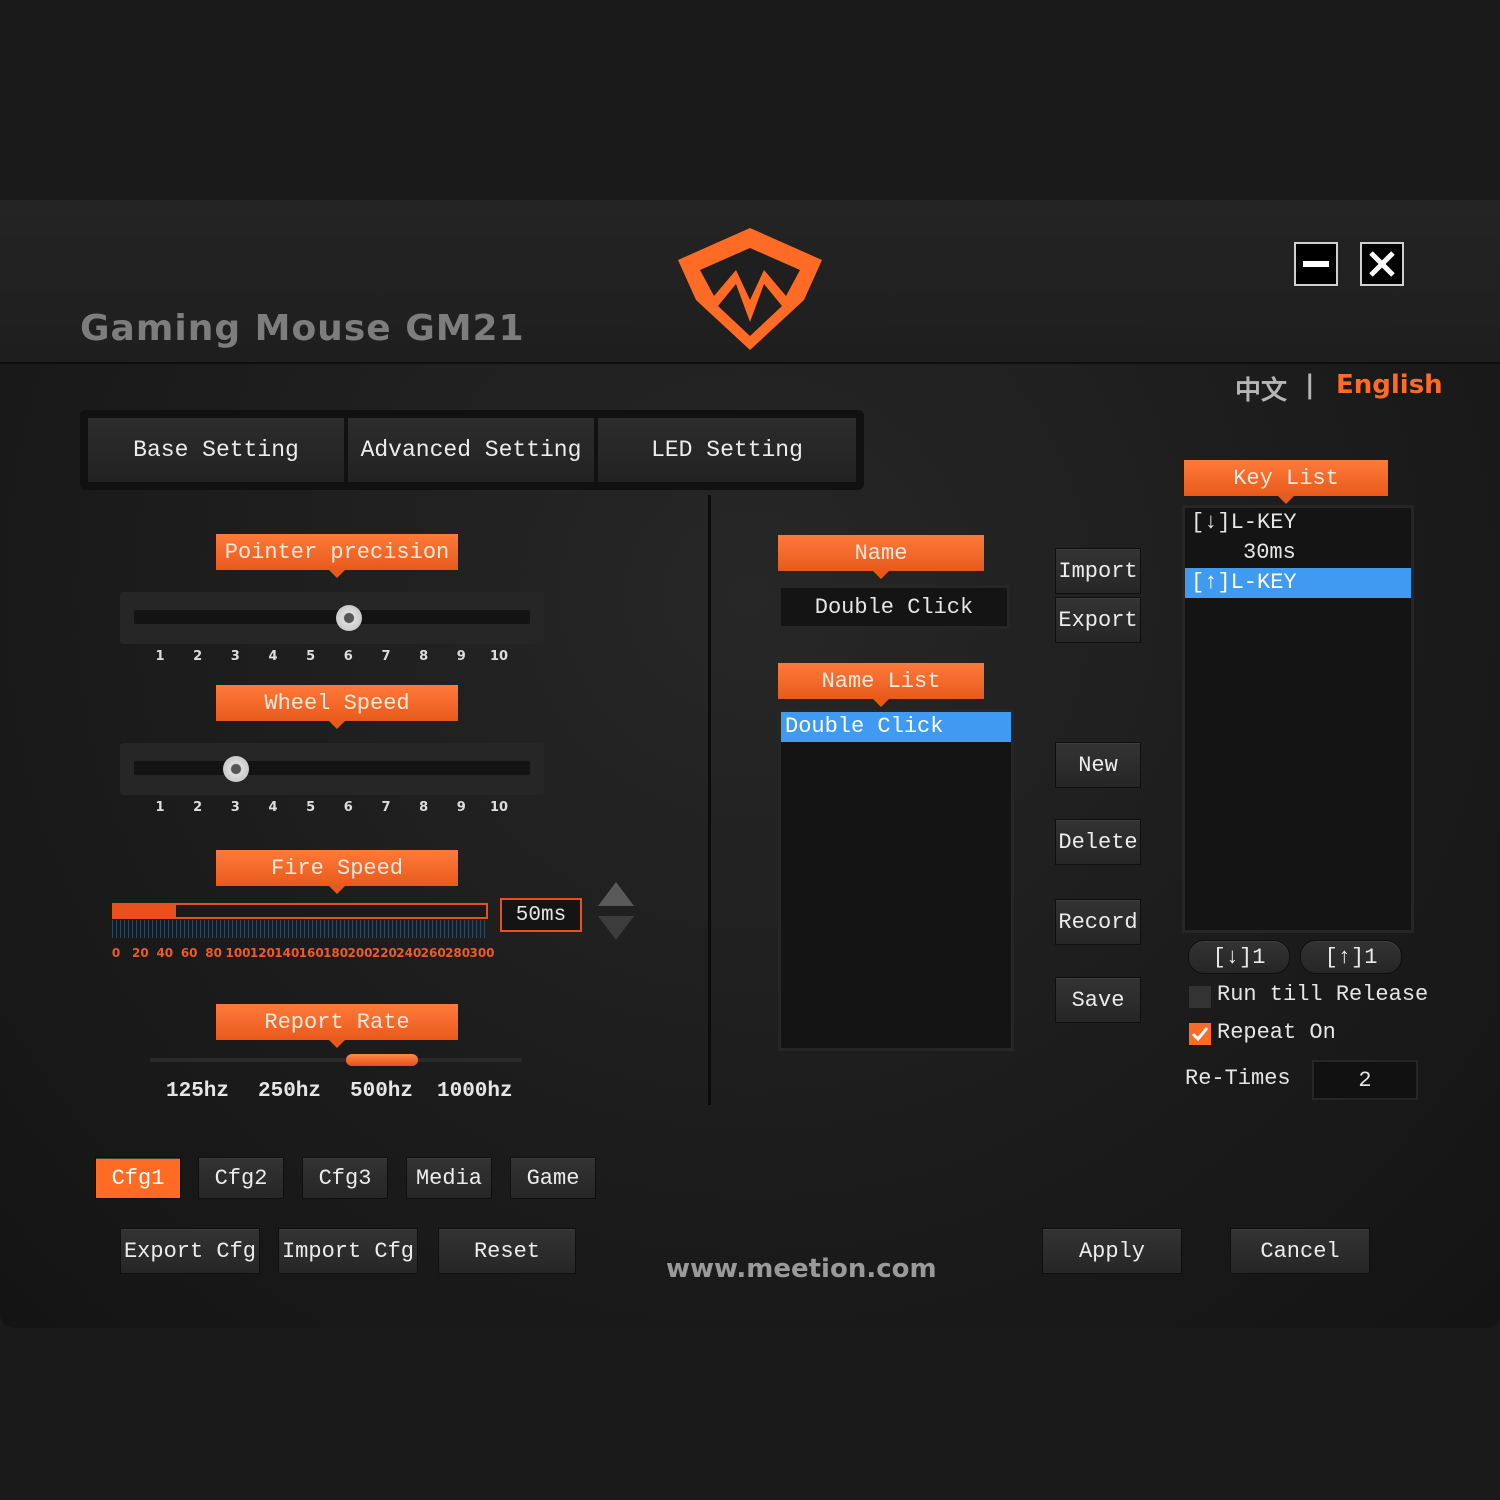  Describe the element at coordinates (311, 953) in the screenshot. I see `fire-speed-tick: 160` at that location.